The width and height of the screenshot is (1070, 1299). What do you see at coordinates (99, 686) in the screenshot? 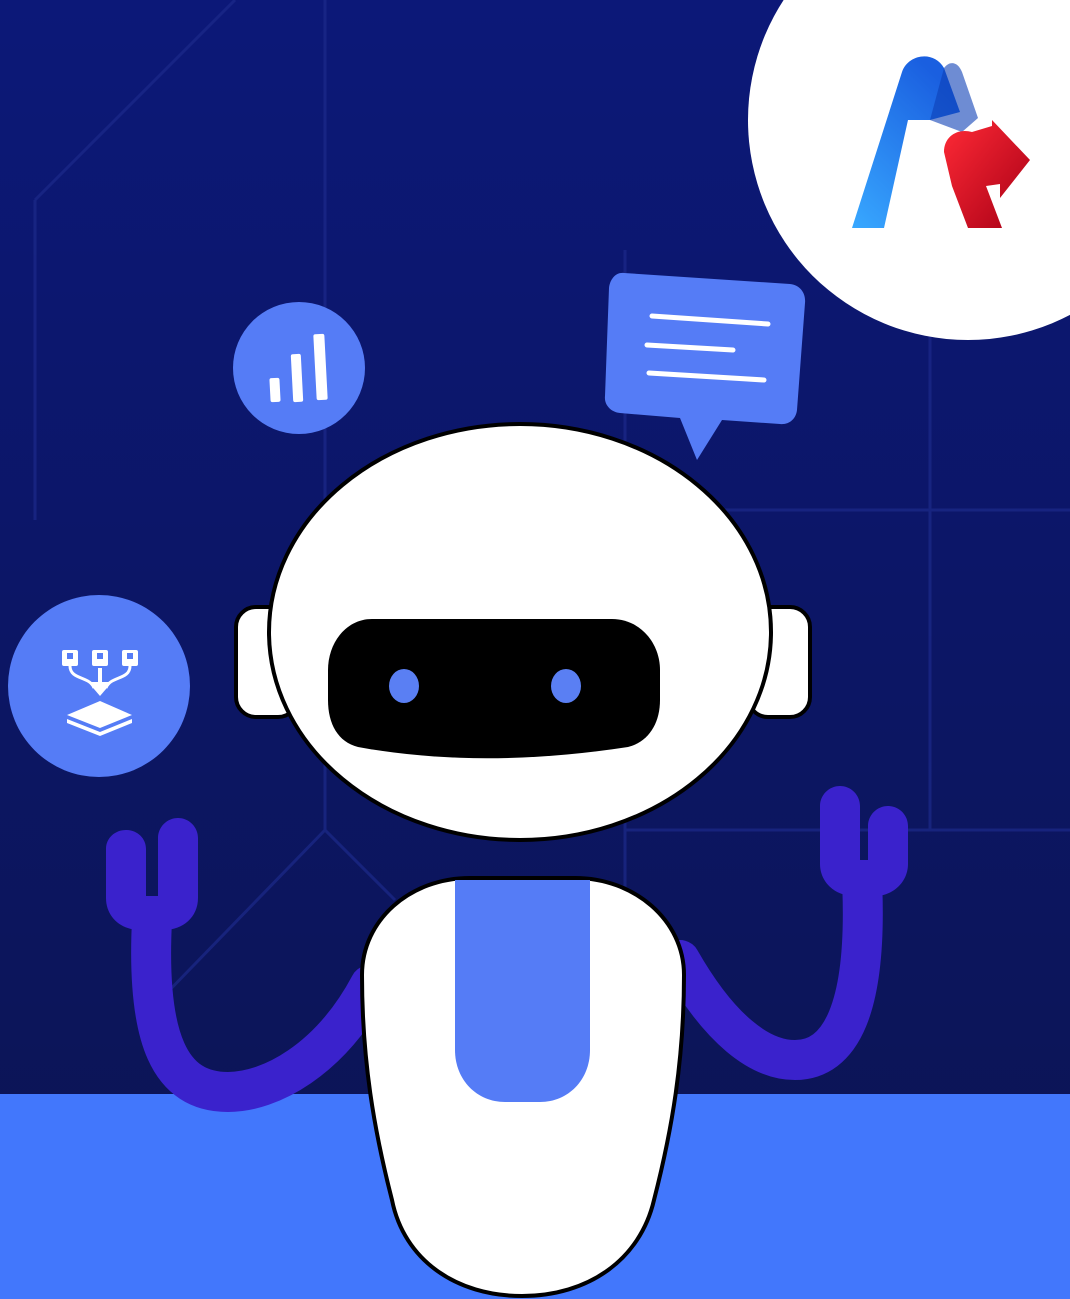
I see `data-pipeline-icon` at bounding box center [99, 686].